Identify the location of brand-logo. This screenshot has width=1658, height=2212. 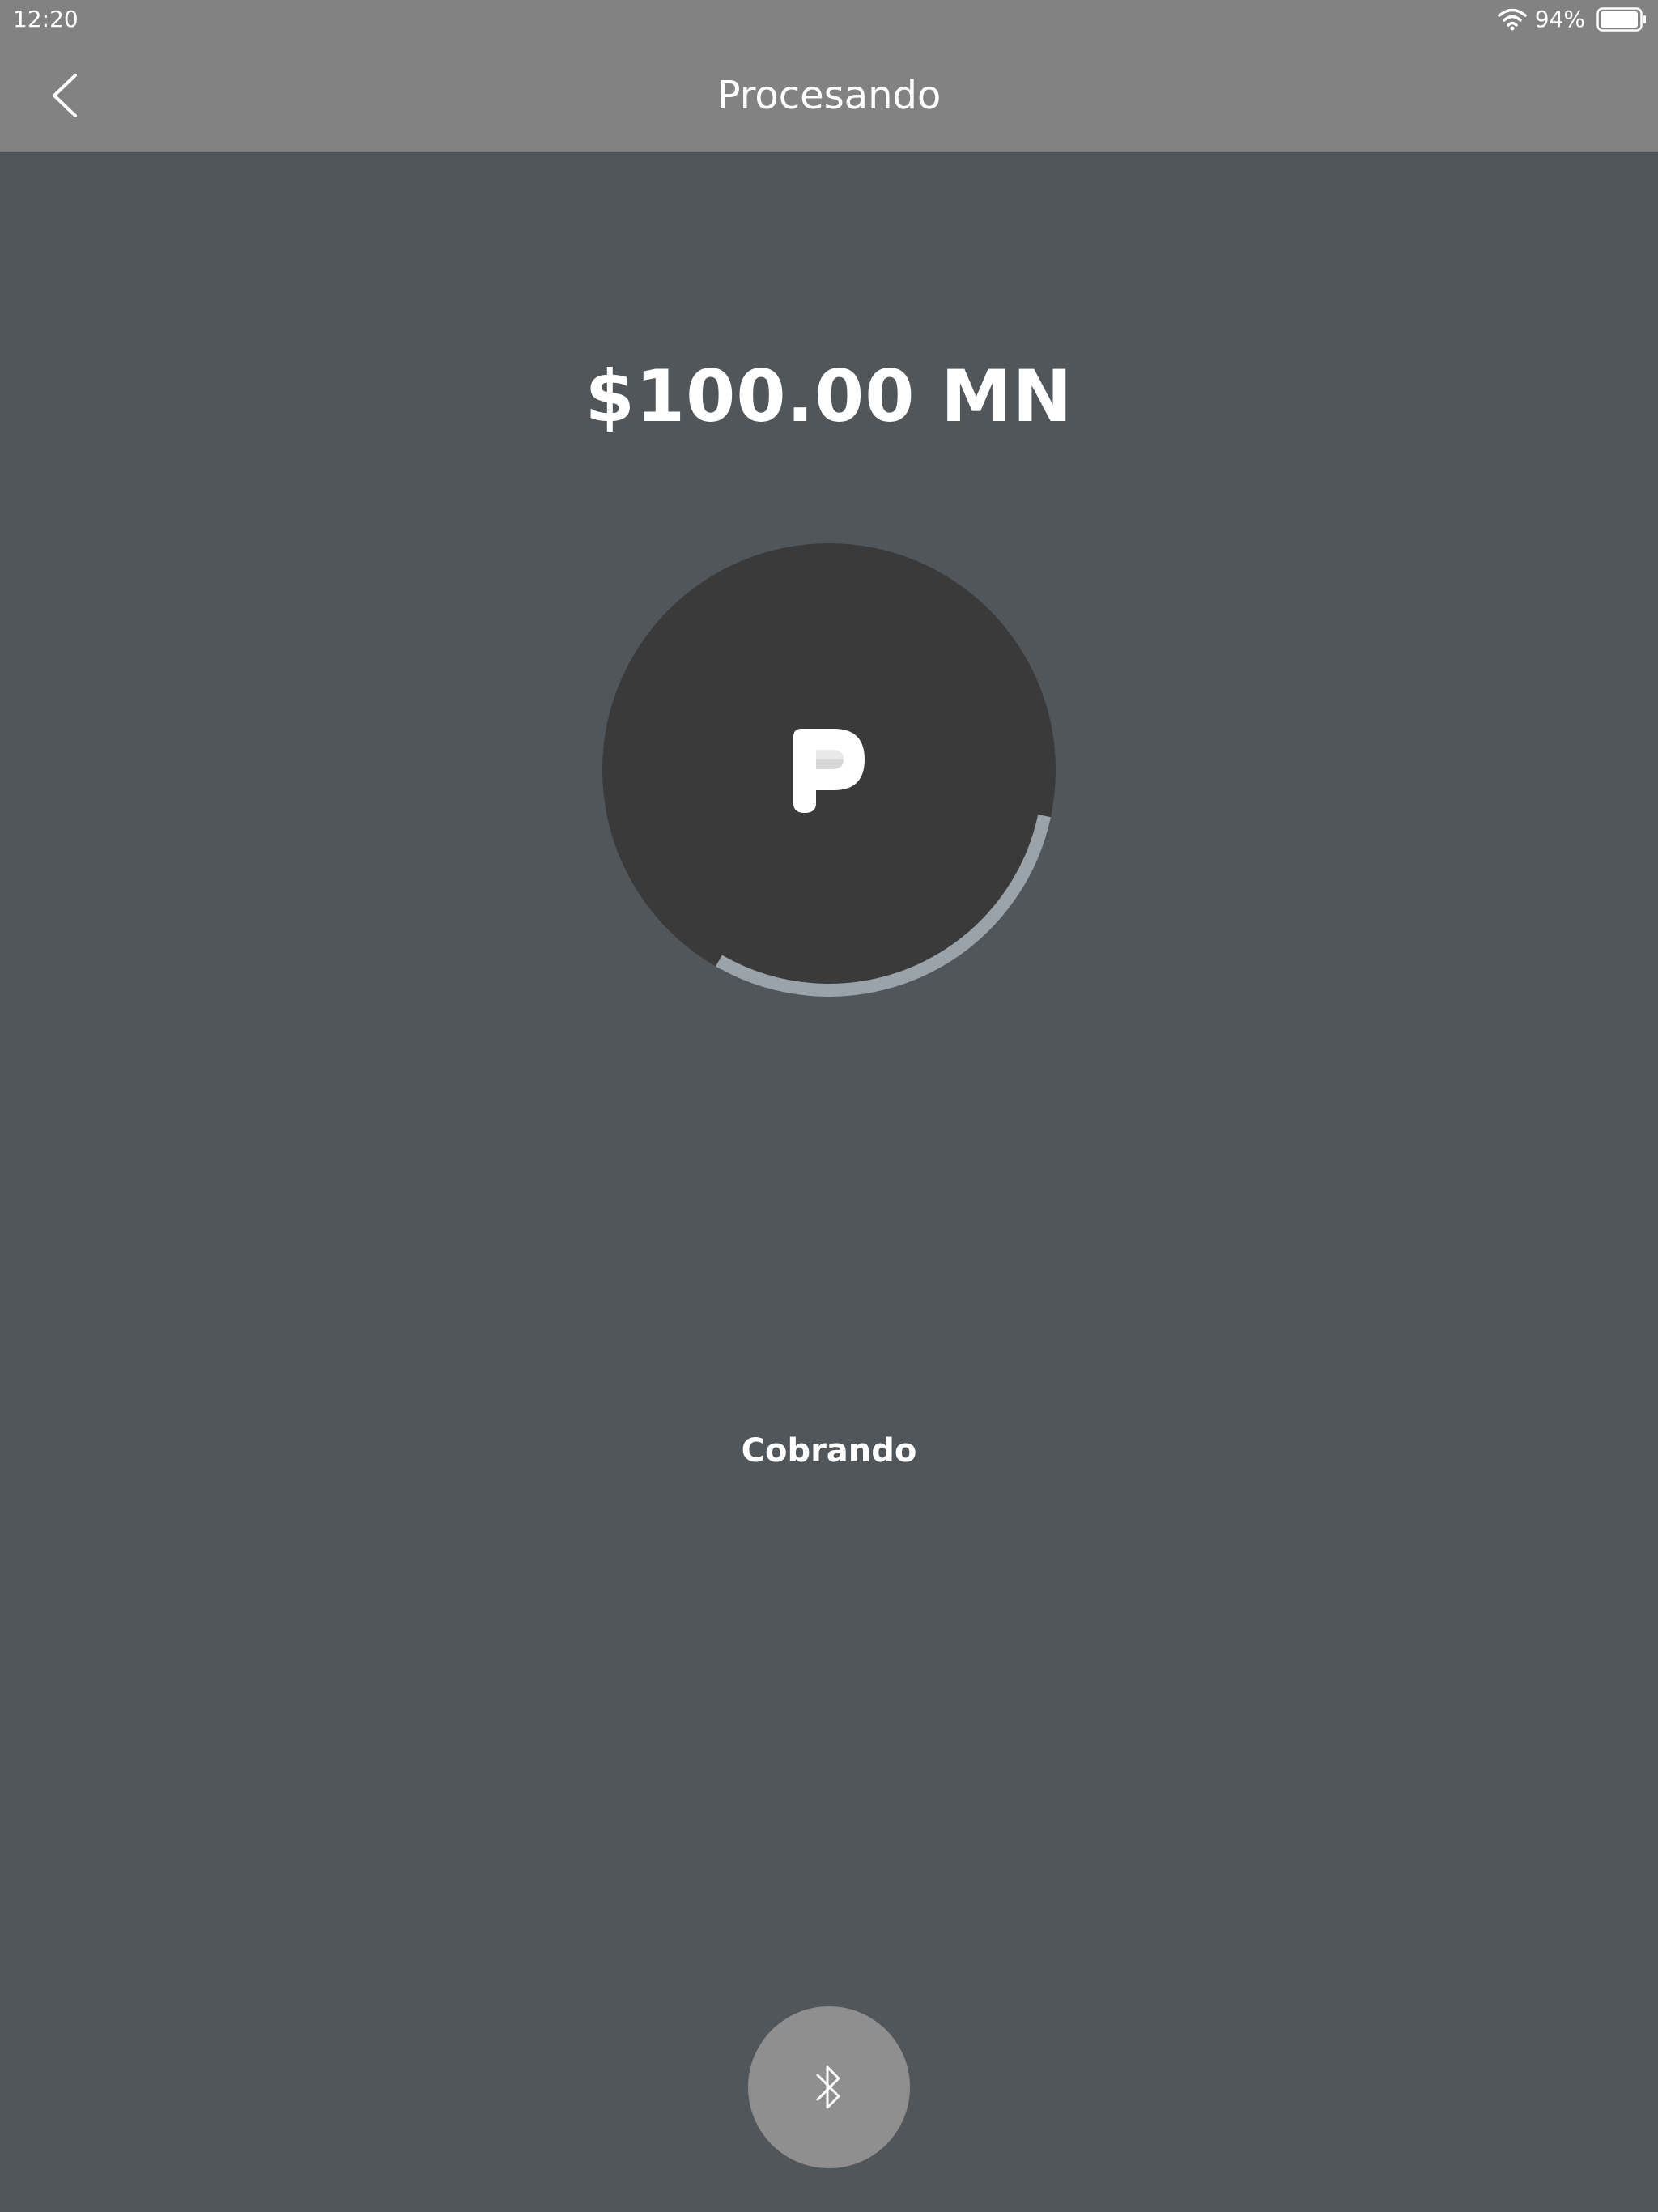
(829, 771).